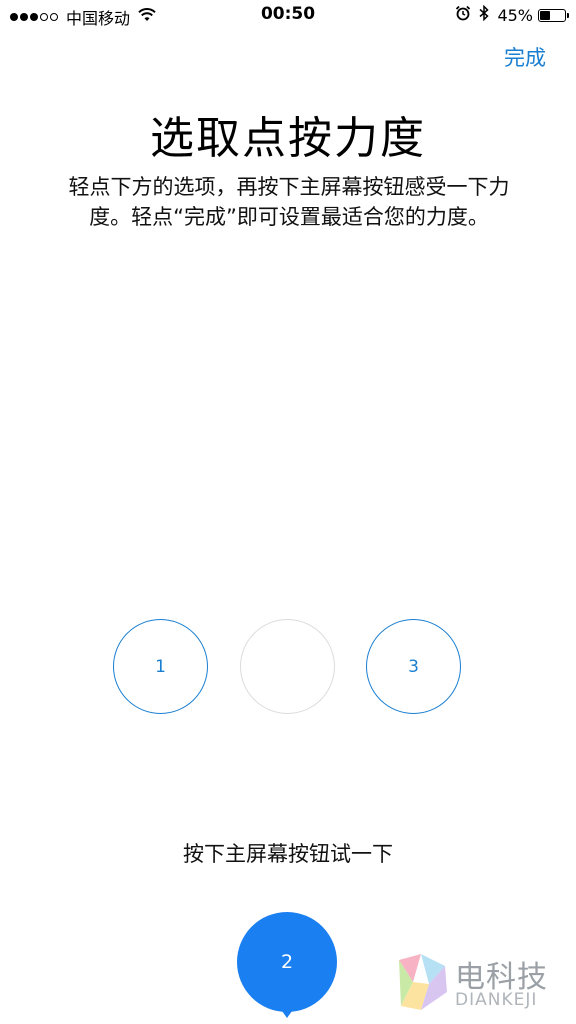  I want to click on battery-percent: 45%, so click(515, 15).